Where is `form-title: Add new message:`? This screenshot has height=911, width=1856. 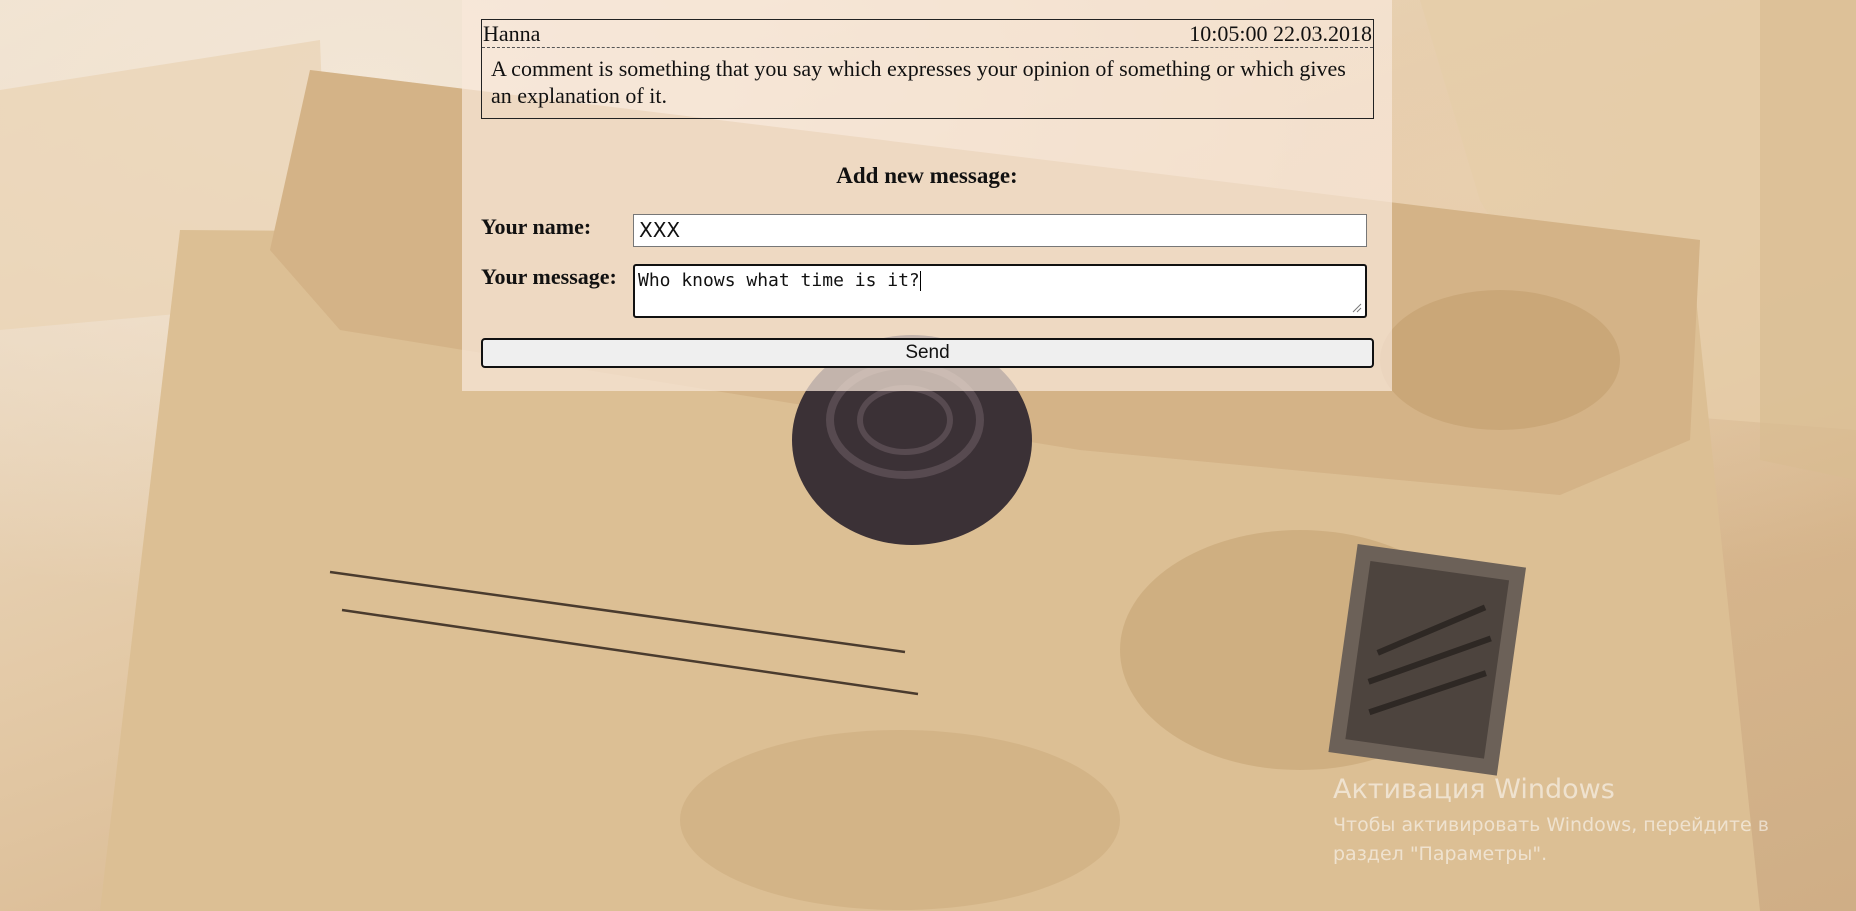 form-title: Add new message: is located at coordinates (927, 175).